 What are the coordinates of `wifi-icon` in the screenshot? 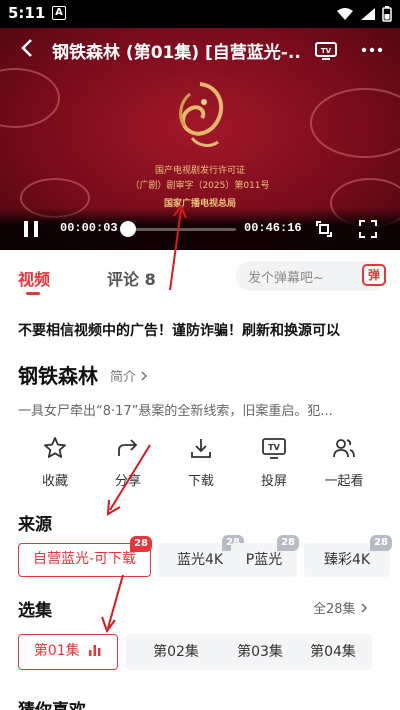 It's located at (345, 14).